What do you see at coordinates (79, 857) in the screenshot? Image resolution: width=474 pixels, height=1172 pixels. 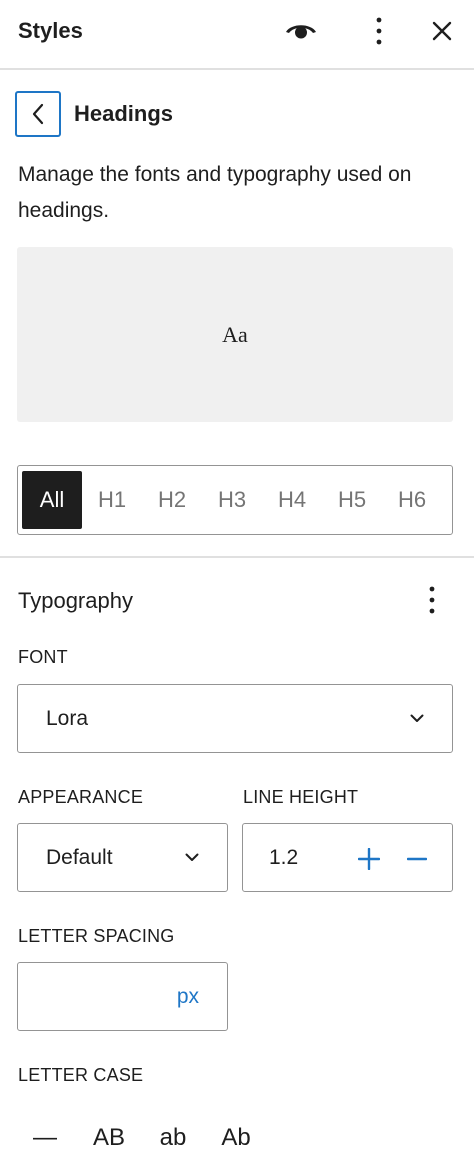 I see `appearance-select-value: Default` at bounding box center [79, 857].